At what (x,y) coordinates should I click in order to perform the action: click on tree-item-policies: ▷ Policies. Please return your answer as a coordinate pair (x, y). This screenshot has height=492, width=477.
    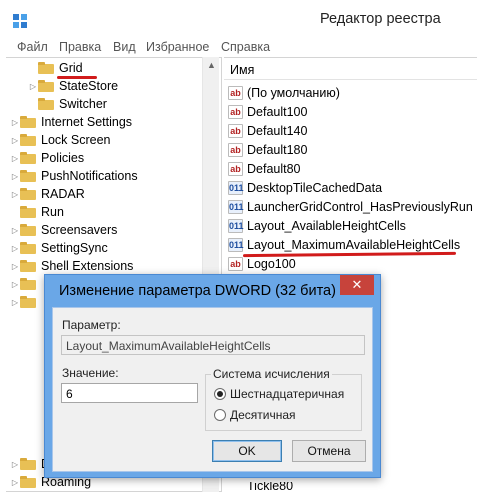
    Looking at the image, I should click on (47, 158).